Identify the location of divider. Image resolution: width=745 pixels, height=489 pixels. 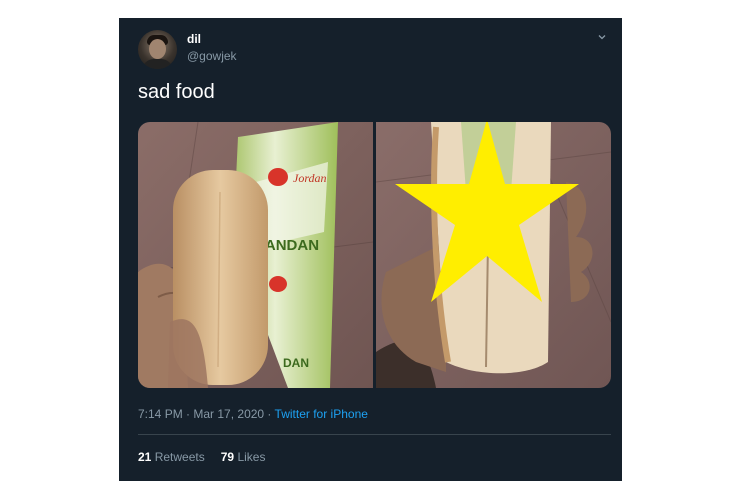
(374, 434).